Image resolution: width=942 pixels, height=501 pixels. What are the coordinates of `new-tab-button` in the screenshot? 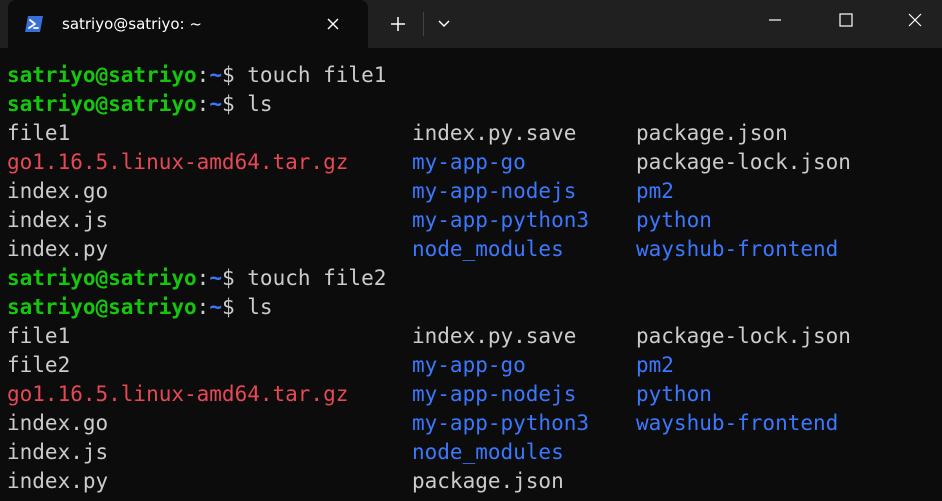 It's located at (398, 24).